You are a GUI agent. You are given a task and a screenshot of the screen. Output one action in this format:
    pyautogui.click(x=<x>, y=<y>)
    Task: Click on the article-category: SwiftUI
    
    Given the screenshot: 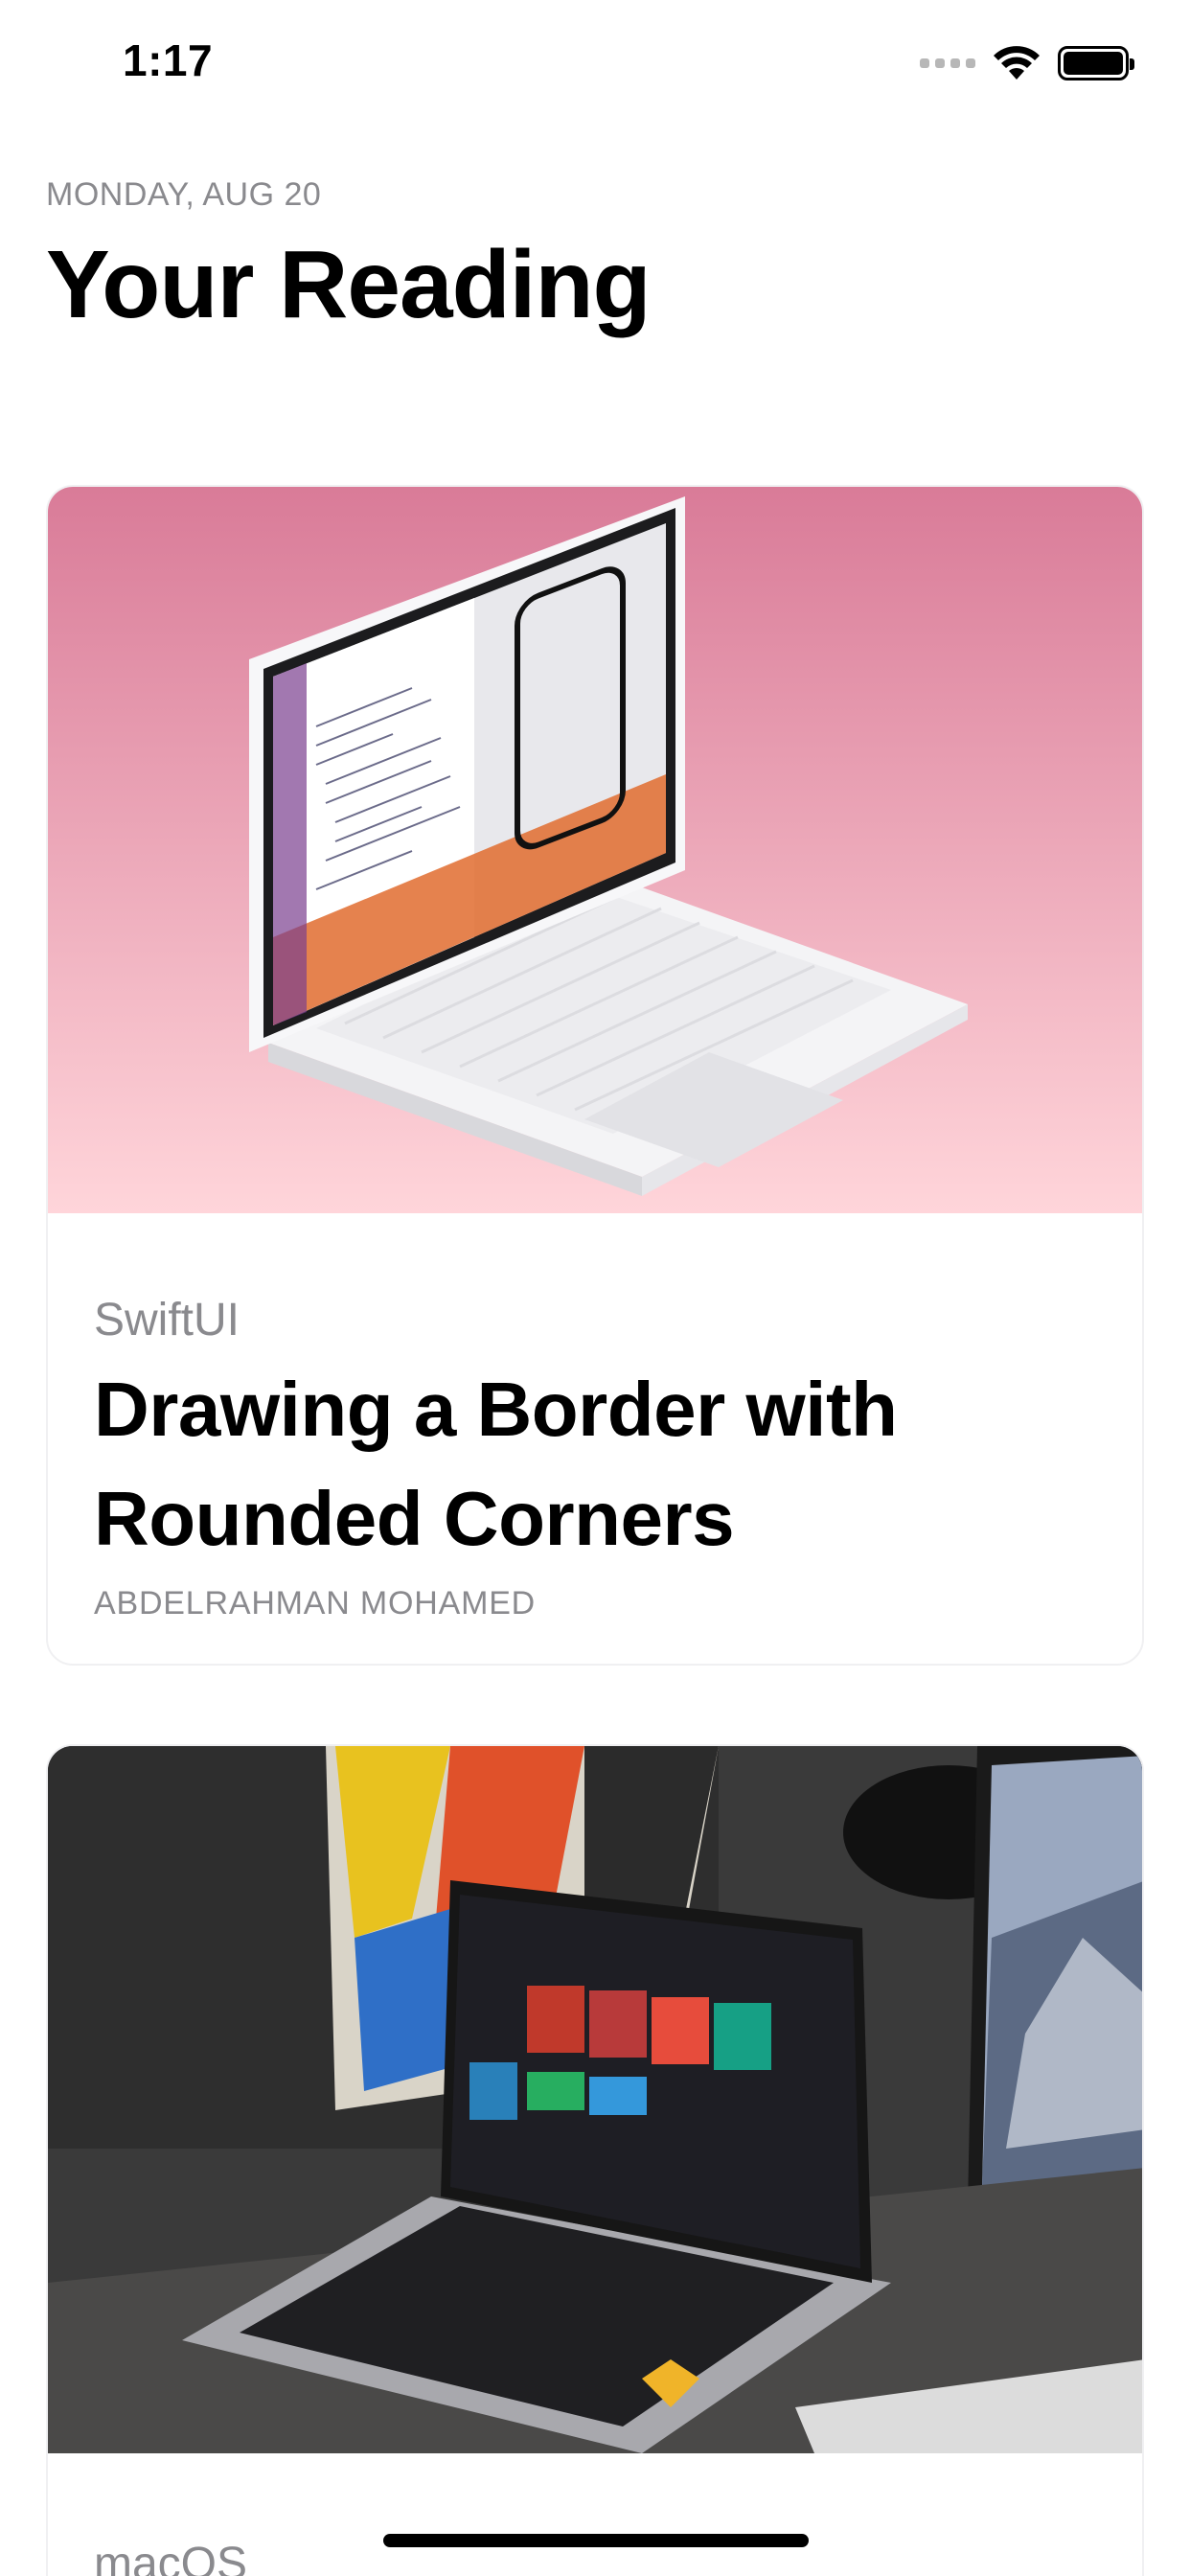 What is the action you would take?
    pyautogui.click(x=167, y=1320)
    